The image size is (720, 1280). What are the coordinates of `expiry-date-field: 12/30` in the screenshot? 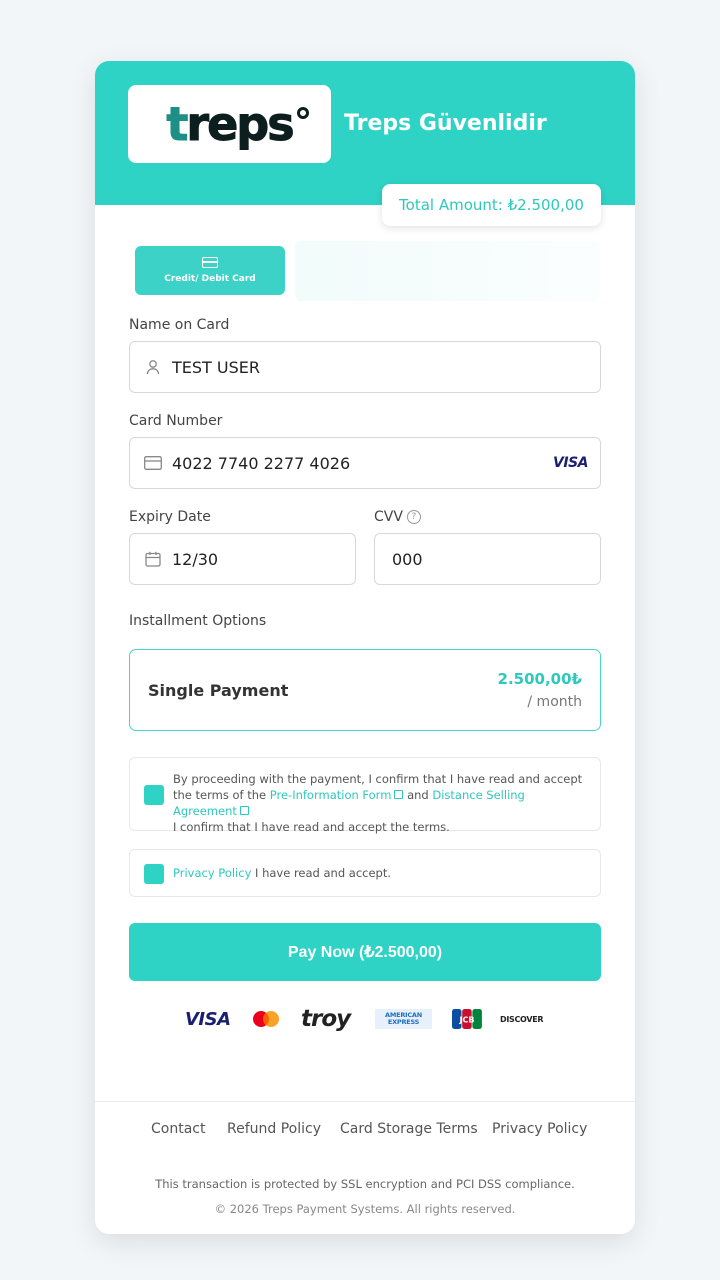 It's located at (242, 559).